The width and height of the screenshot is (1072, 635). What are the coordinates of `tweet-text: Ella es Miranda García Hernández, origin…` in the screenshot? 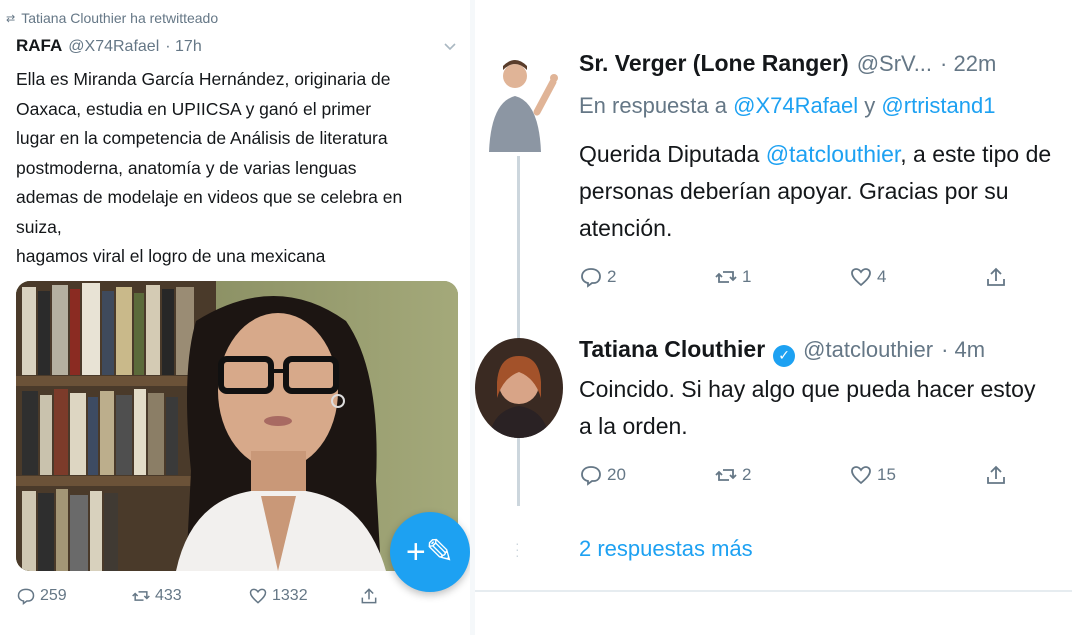 It's located at (209, 167).